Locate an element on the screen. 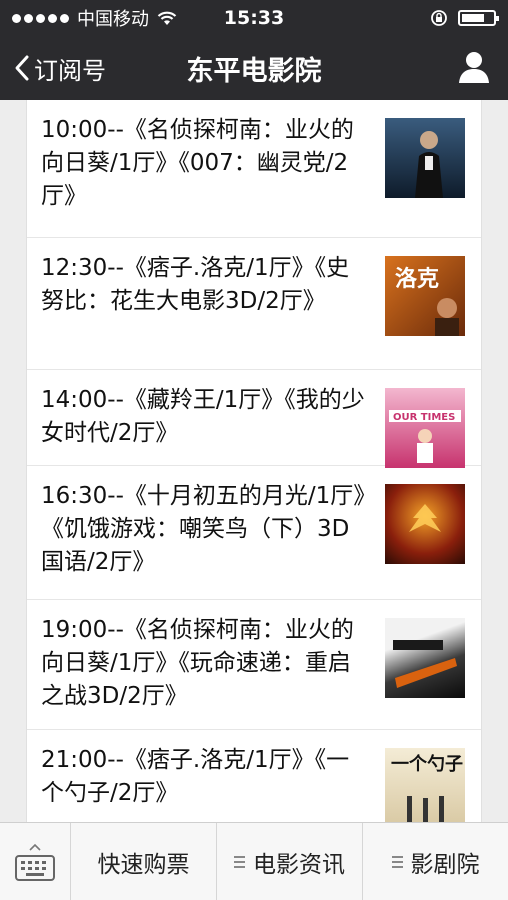  status-time: 15:33 is located at coordinates (254, 18).